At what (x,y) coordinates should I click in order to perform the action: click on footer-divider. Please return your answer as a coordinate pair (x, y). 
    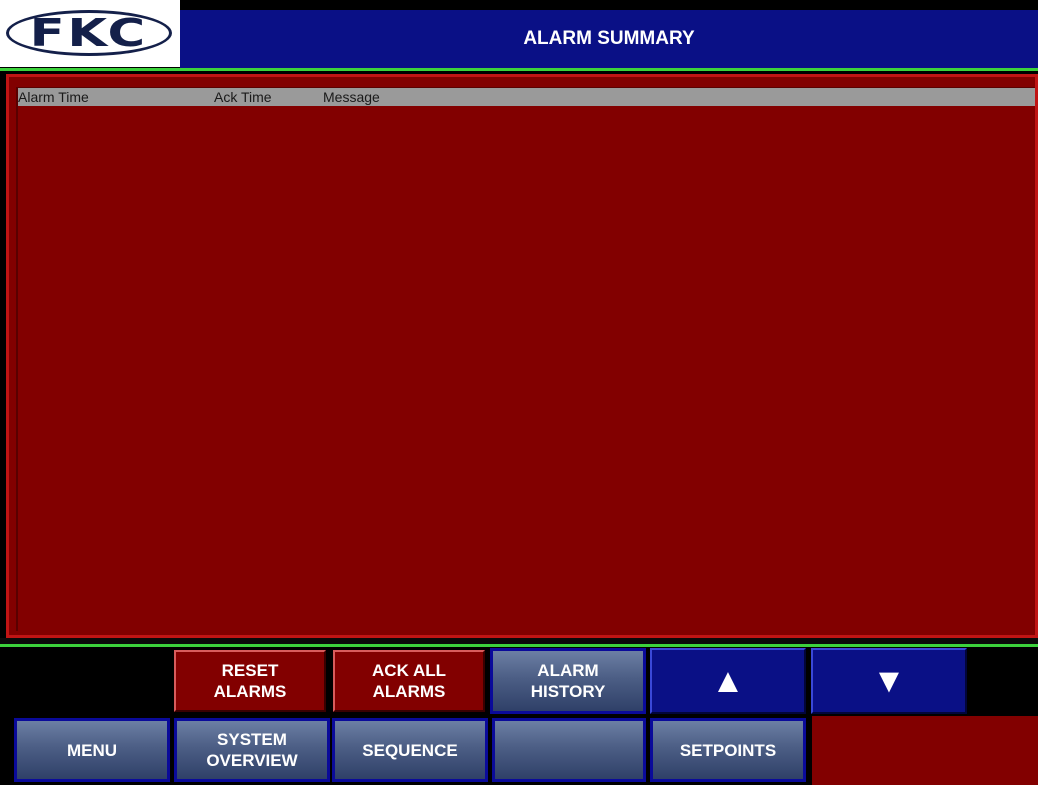
    Looking at the image, I should click on (519, 645).